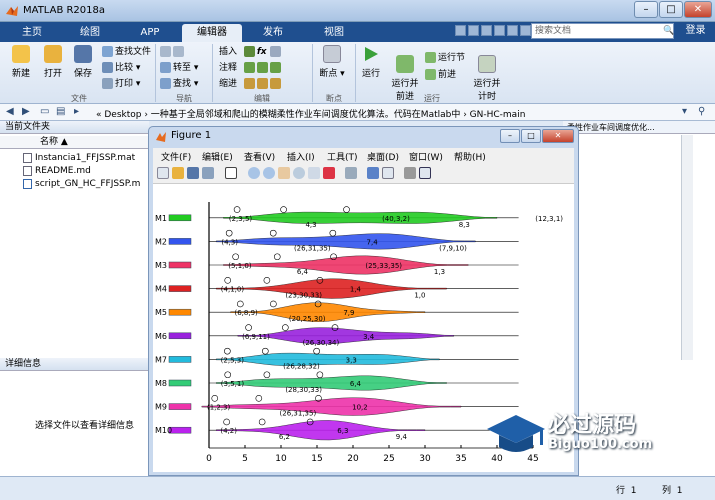 This screenshot has width=715, height=500. What do you see at coordinates (90, 33) in the screenshot?
I see `tab-plots: 绘图` at bounding box center [90, 33].